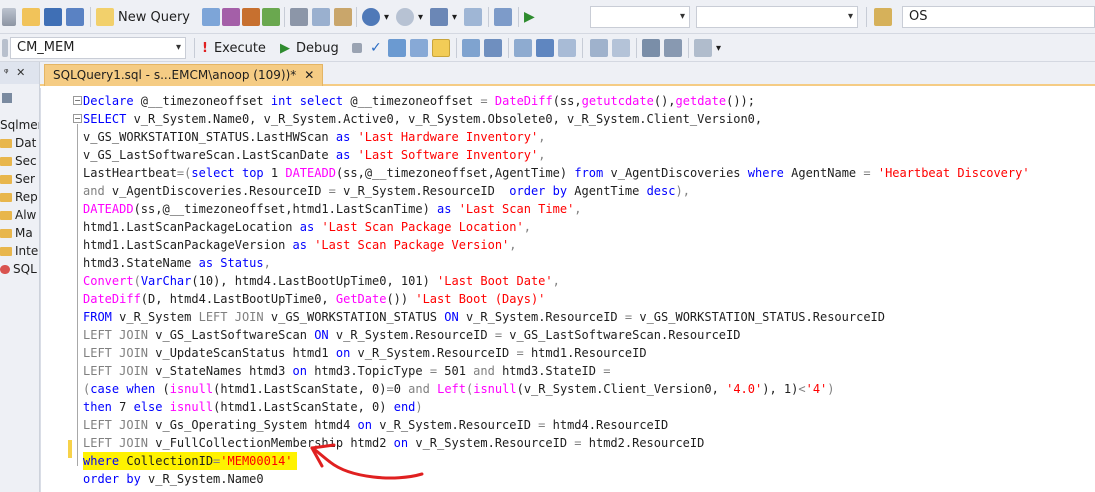 The width and height of the screenshot is (1095, 492). I want to click on tree-item-label: Ser, so click(25, 179).